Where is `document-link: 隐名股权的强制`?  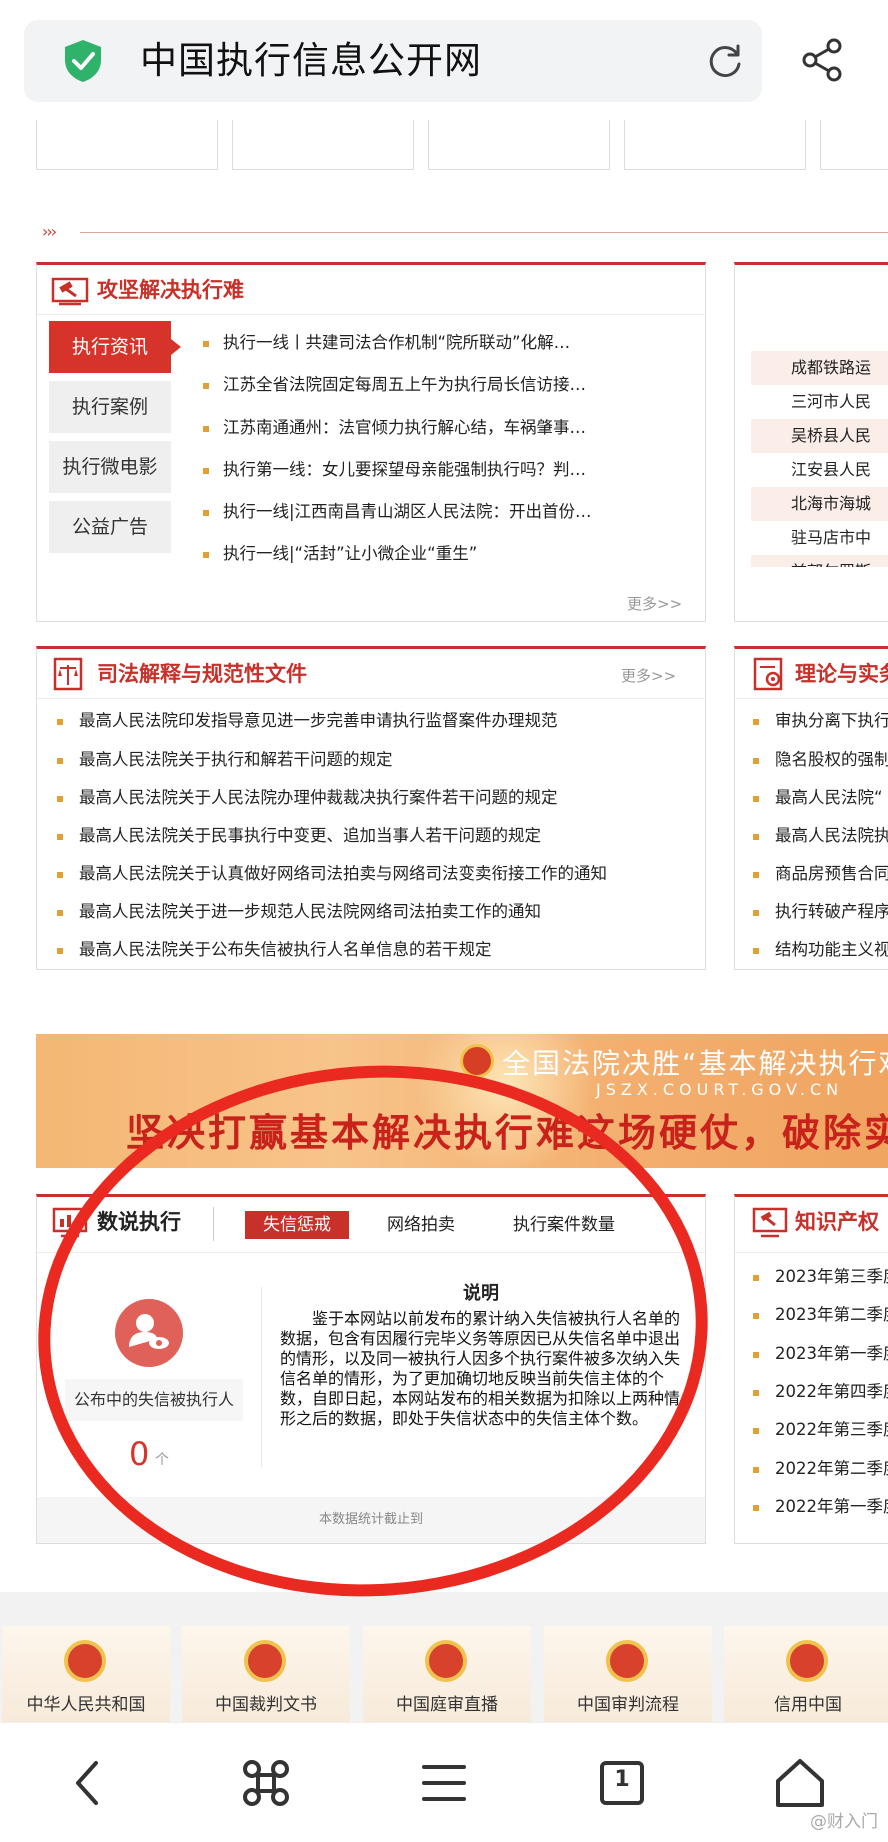 document-link: 隐名股权的强制 is located at coordinates (820, 760).